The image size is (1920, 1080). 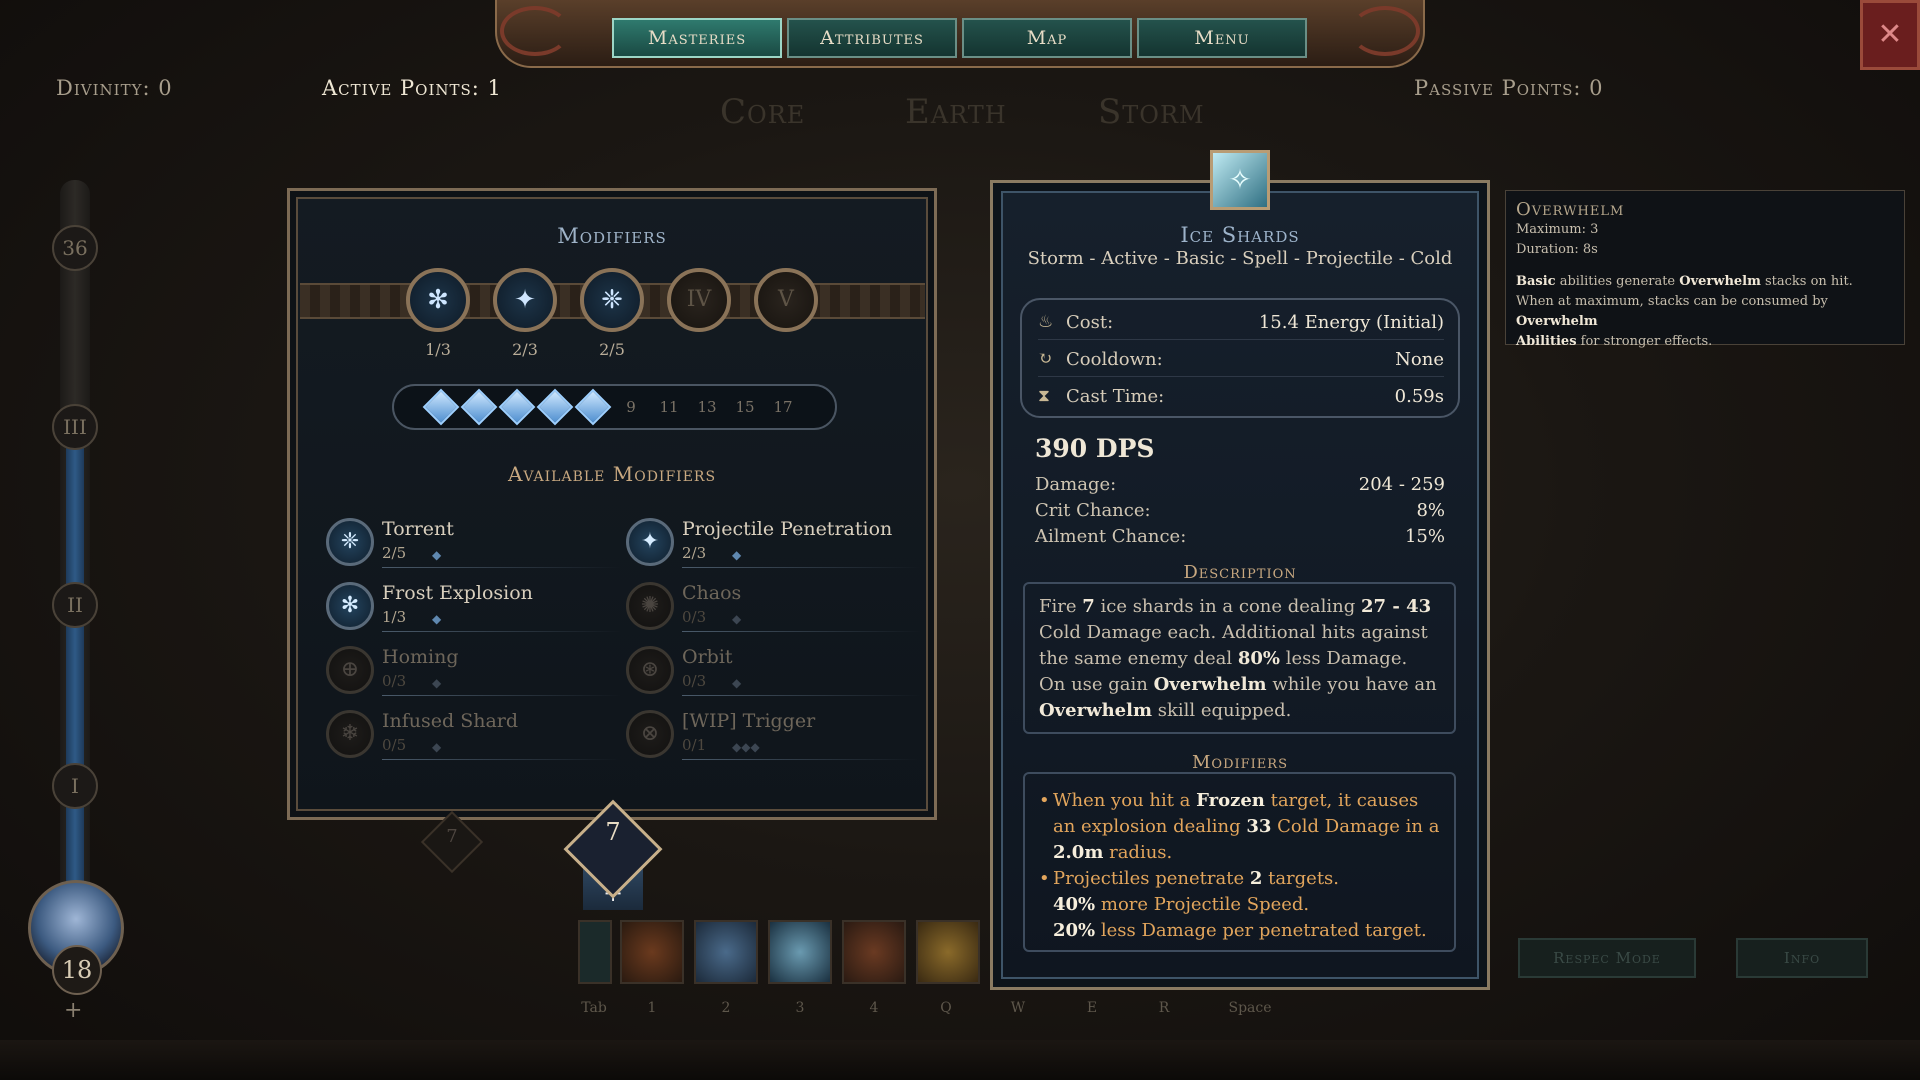 I want to click on cooldown-value: None, so click(x=1419, y=359).